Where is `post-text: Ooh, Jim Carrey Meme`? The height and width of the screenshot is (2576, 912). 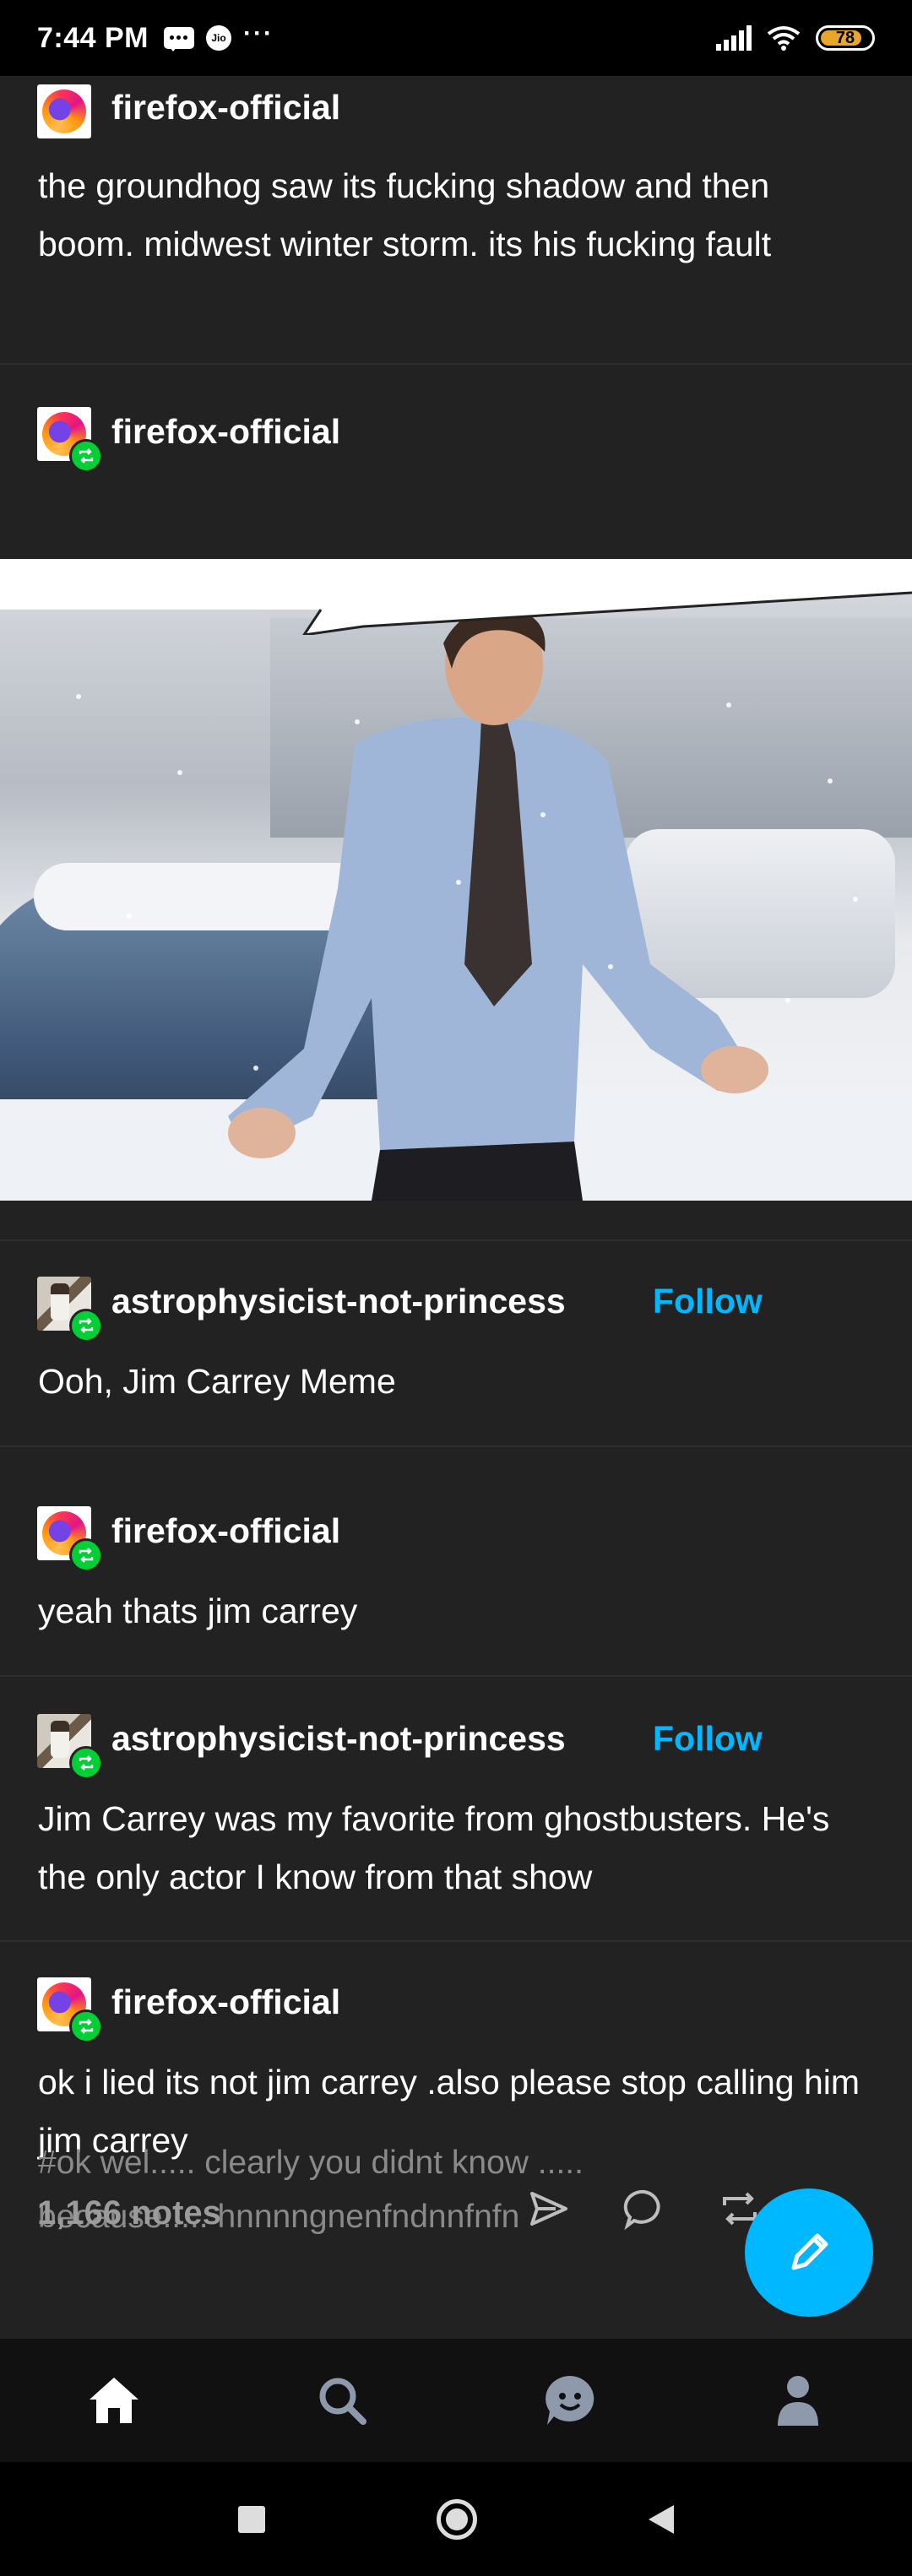
post-text: Ooh, Jim Carrey Meme is located at coordinates (217, 1382).